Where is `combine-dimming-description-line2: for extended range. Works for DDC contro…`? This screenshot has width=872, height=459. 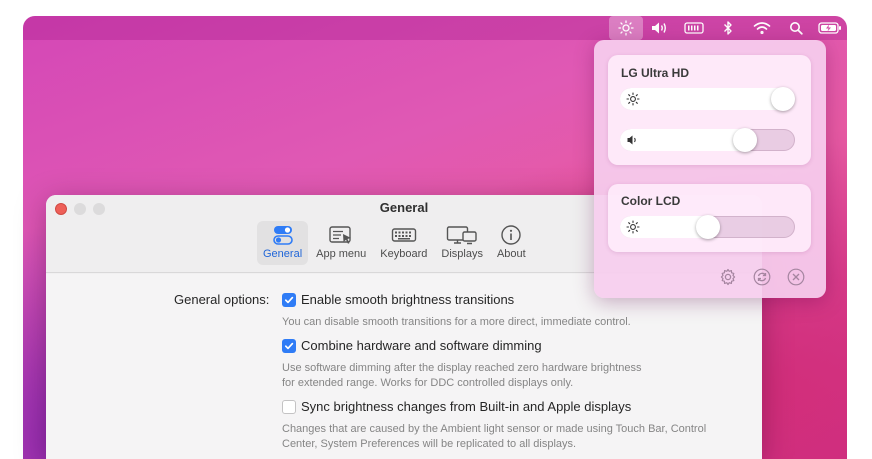 combine-dimming-description-line2: for extended range. Works for DDC contro… is located at coordinates (428, 383).